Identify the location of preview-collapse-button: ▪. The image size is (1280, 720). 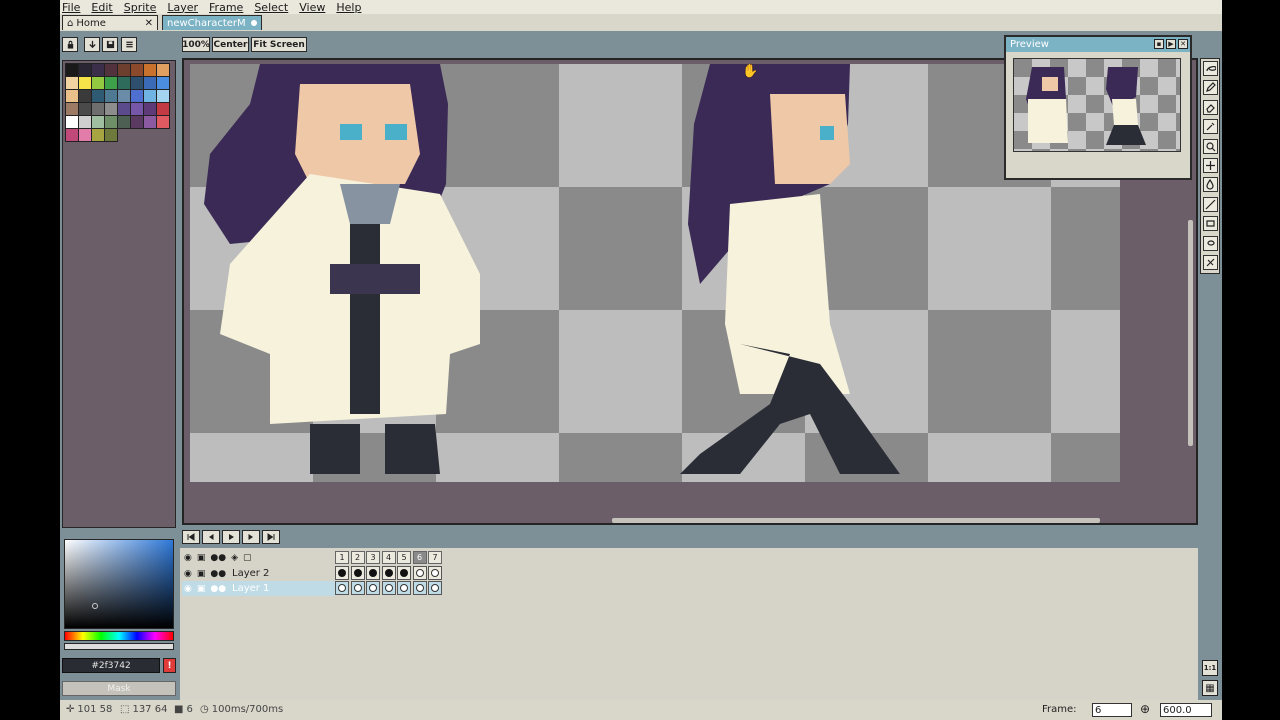
(1159, 44).